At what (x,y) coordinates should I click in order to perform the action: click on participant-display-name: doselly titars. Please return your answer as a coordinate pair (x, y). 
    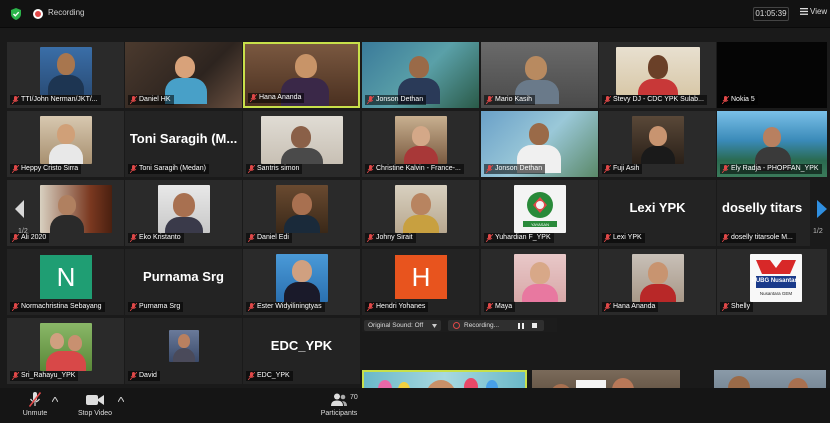
    Looking at the image, I should click on (762, 207).